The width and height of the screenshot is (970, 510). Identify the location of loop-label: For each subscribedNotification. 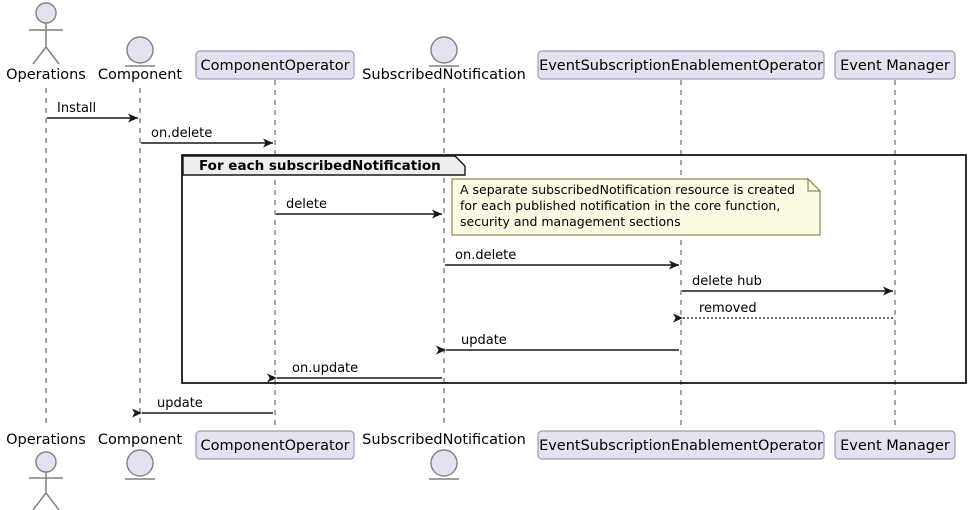
(320, 166).